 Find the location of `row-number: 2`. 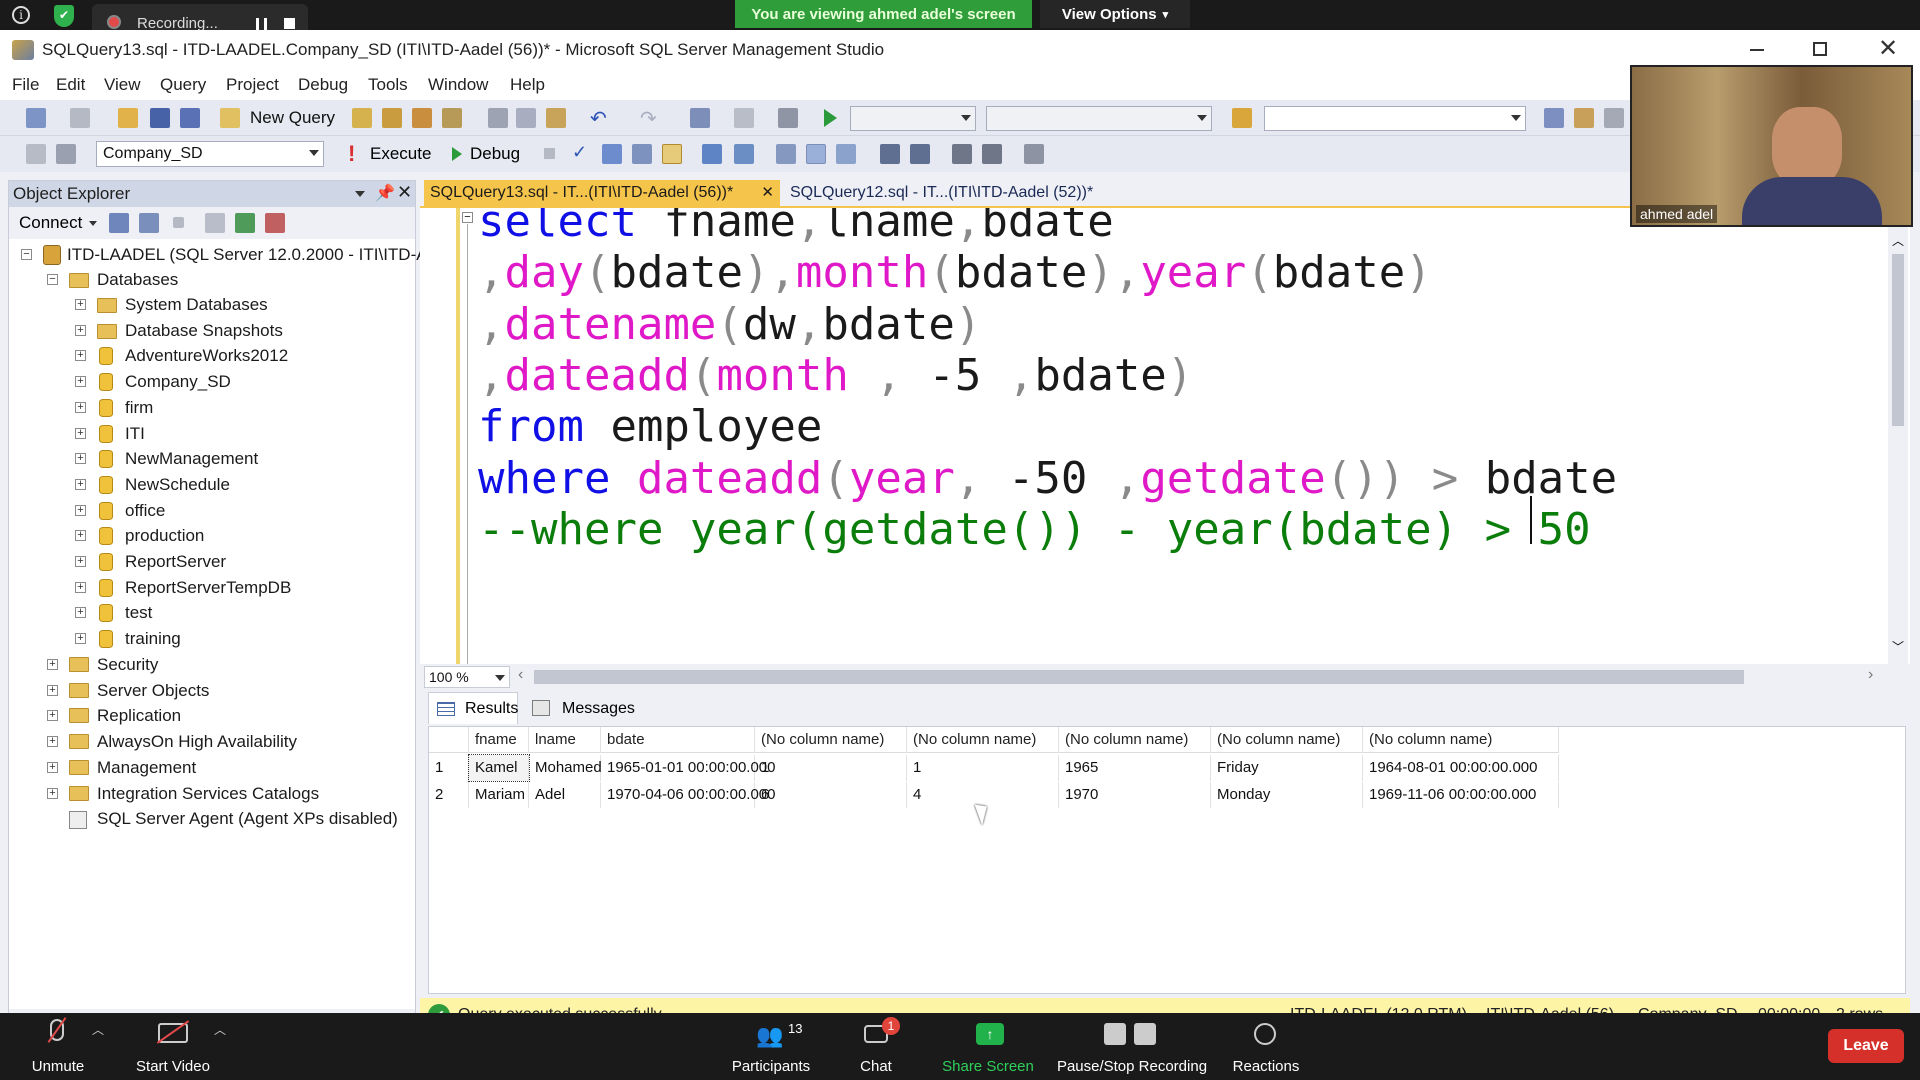

row-number: 2 is located at coordinates (449, 795).